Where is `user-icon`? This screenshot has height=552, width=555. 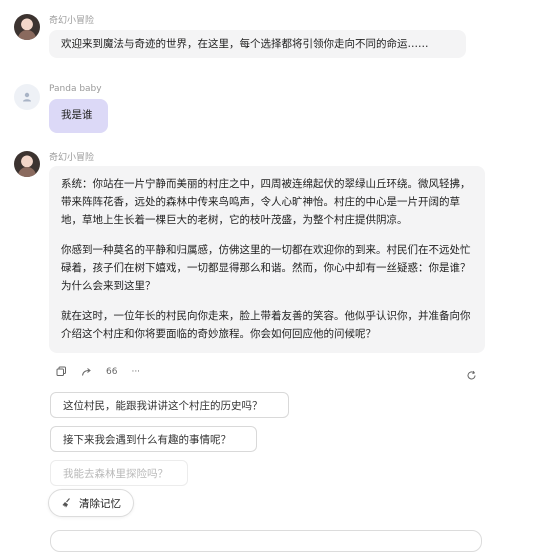 user-icon is located at coordinates (27, 97).